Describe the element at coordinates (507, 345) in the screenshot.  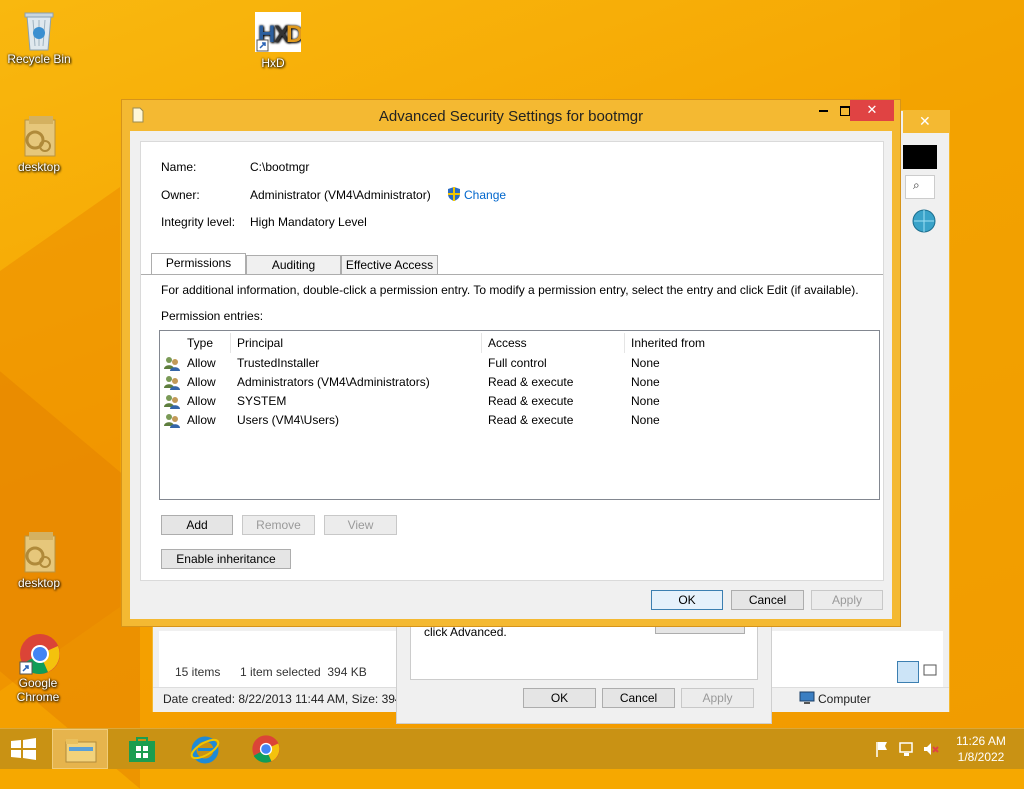
I see `column-header-access: Access` at that location.